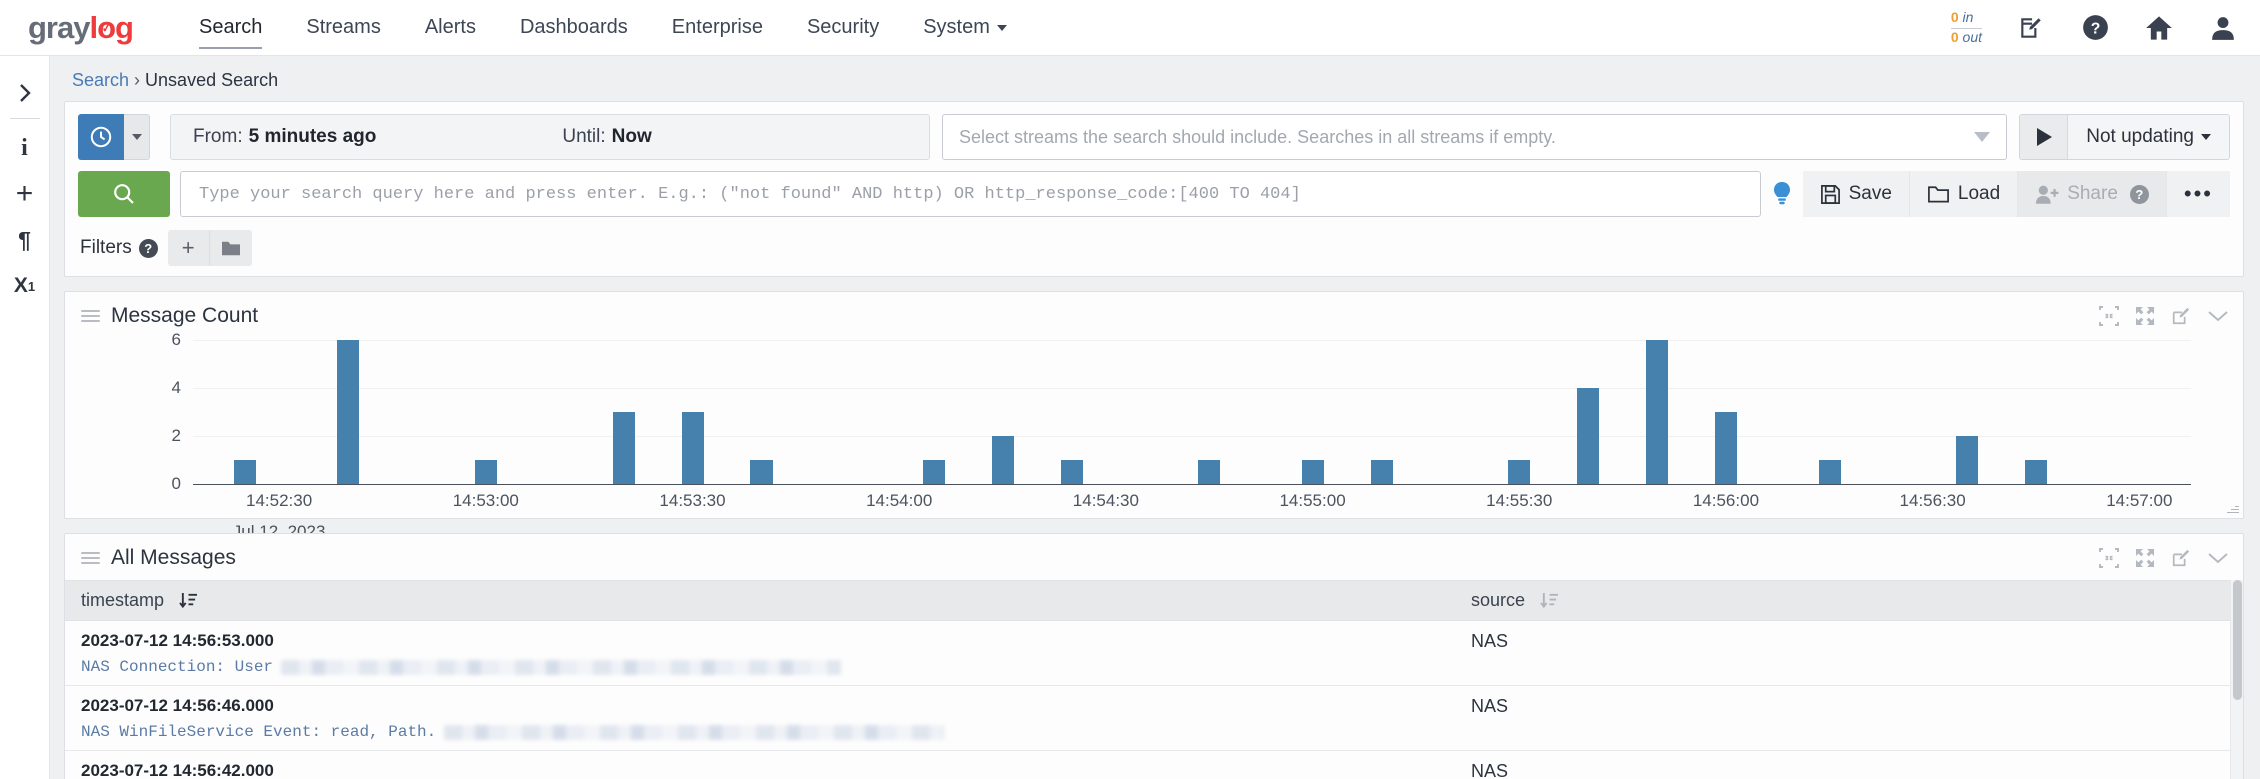 Image resolution: width=2260 pixels, height=779 pixels. Describe the element at coordinates (101, 137) in the screenshot. I see `clock-icon-button` at that location.